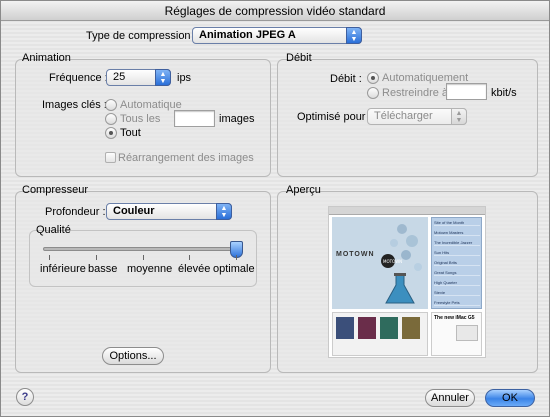 Image resolution: width=550 pixels, height=417 pixels. Describe the element at coordinates (373, 78) in the screenshot. I see `debit-auto-radio` at that location.